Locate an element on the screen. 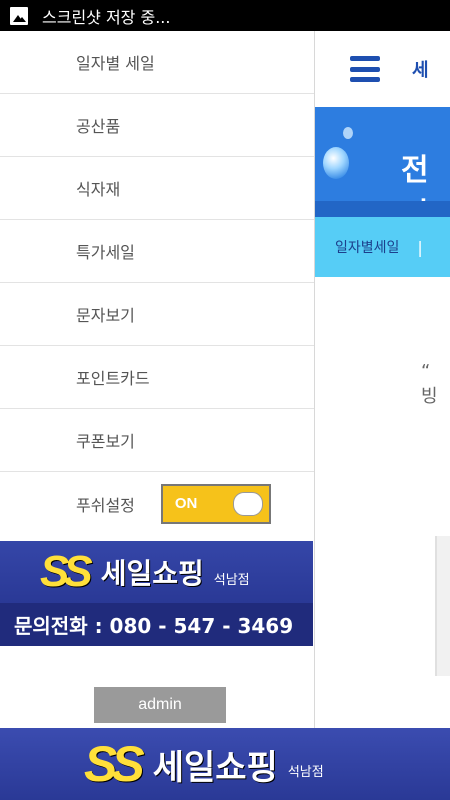  menu-icon is located at coordinates (365, 69).